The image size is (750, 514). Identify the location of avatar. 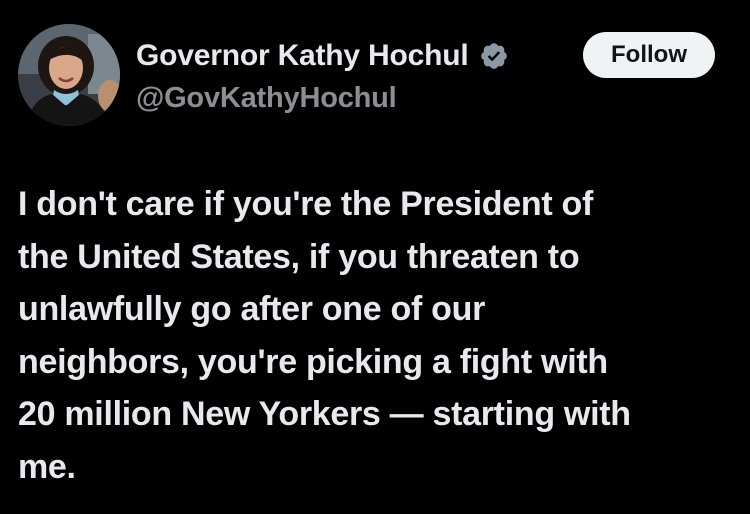
(69, 75).